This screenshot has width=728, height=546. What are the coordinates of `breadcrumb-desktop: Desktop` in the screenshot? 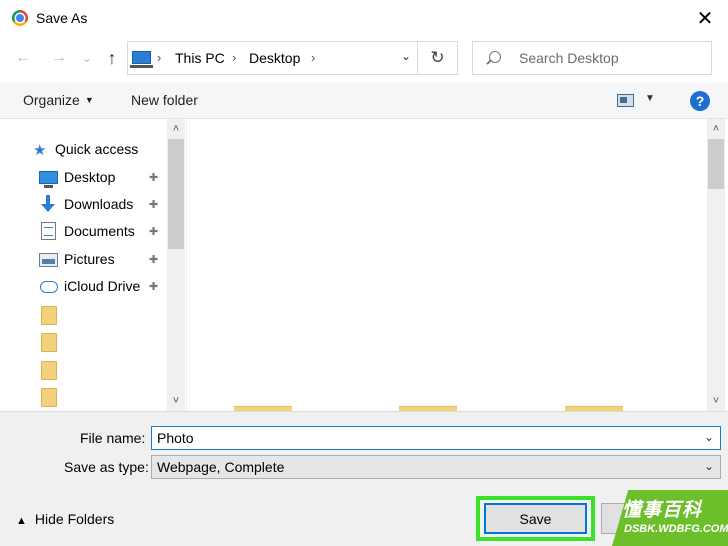 It's located at (274, 58).